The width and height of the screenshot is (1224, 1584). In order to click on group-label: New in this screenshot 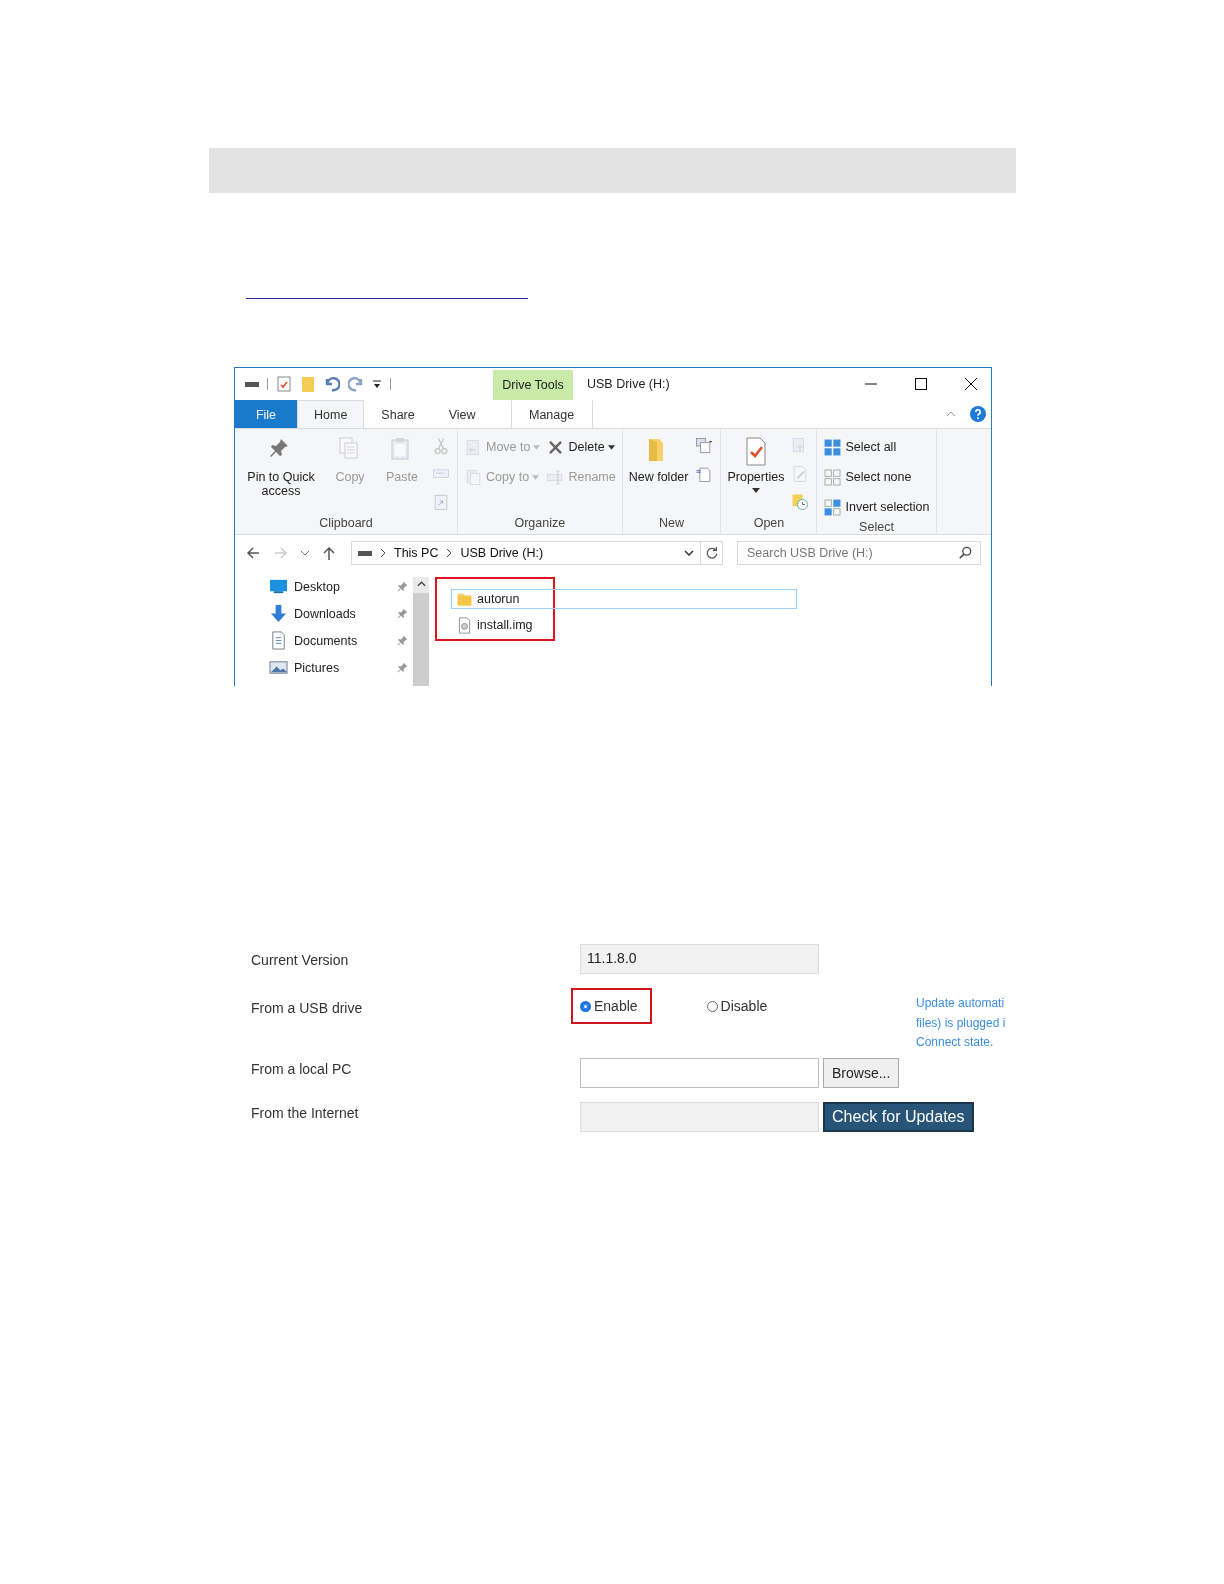, I will do `click(672, 523)`.